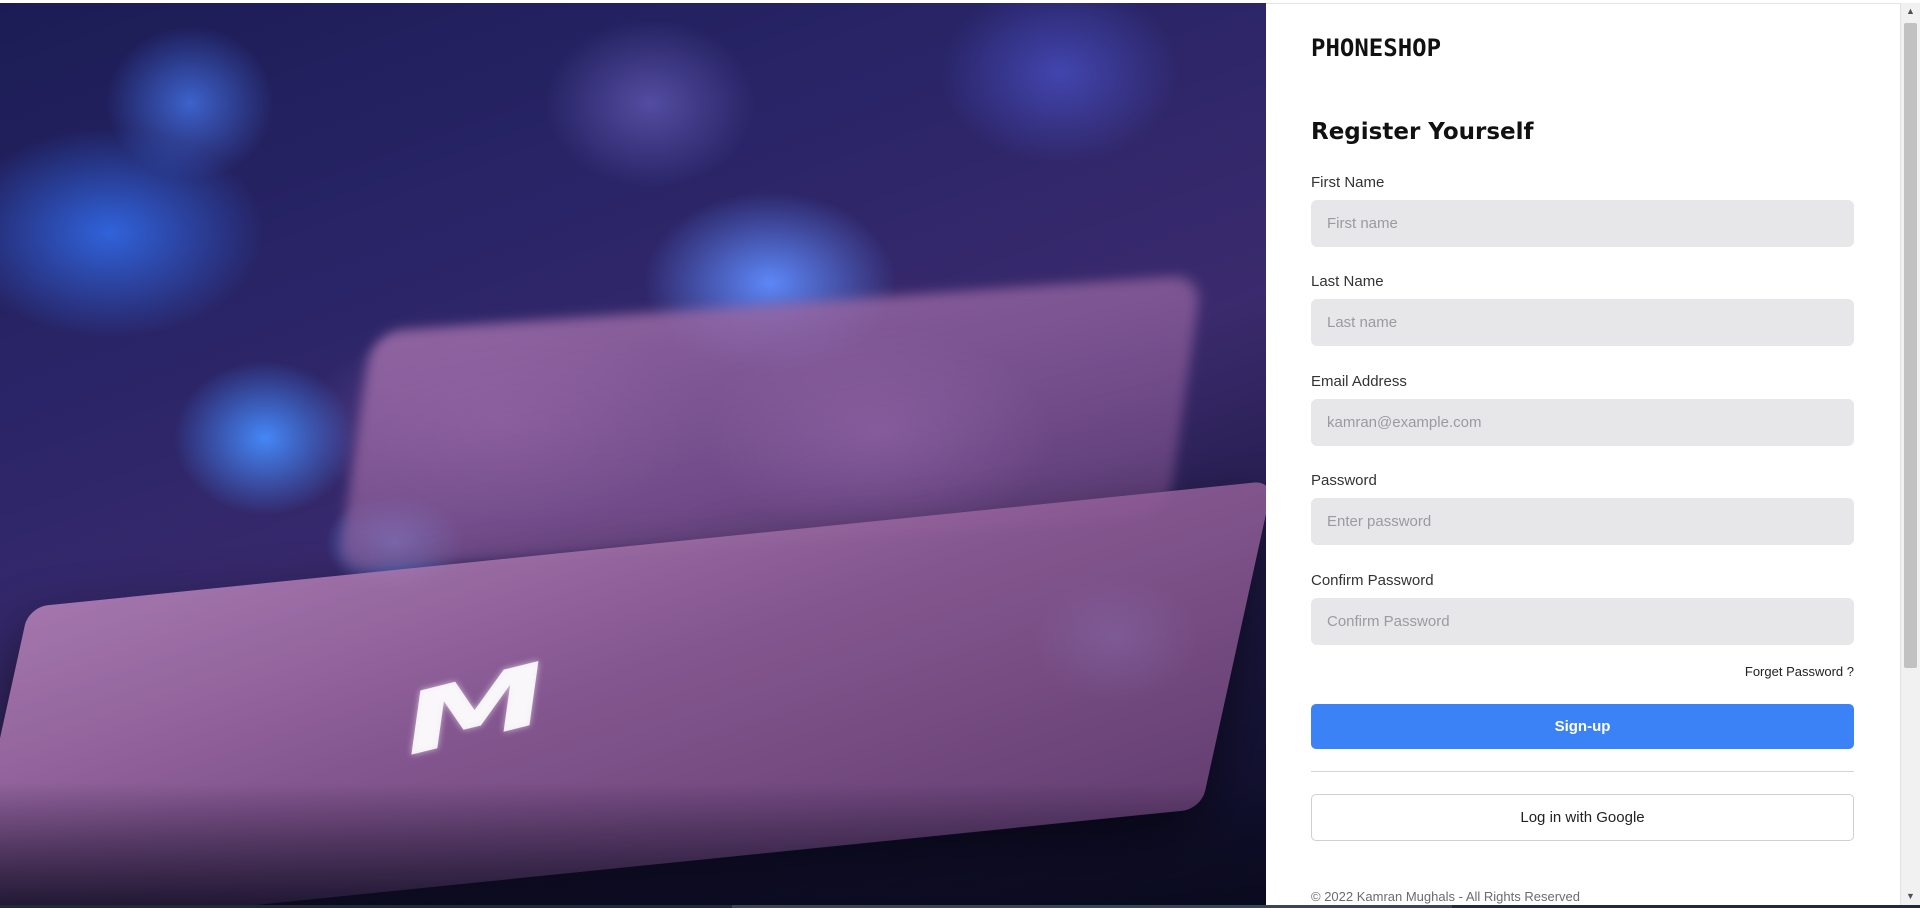  What do you see at coordinates (1910, 896) in the screenshot?
I see `scroll-down-arrow-icon: ▼` at bounding box center [1910, 896].